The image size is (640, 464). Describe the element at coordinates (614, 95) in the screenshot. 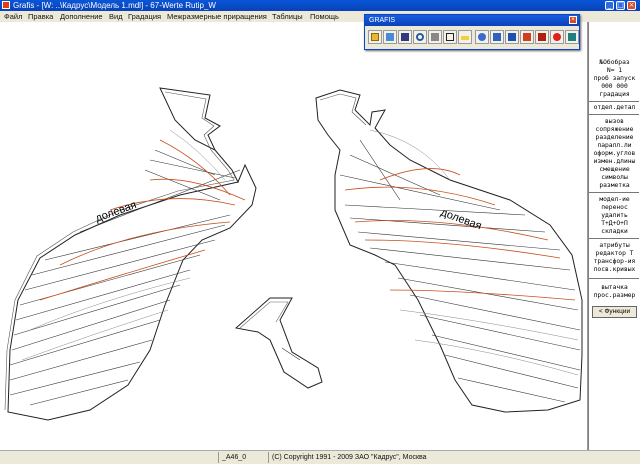

I see `panel-line: градация` at that location.